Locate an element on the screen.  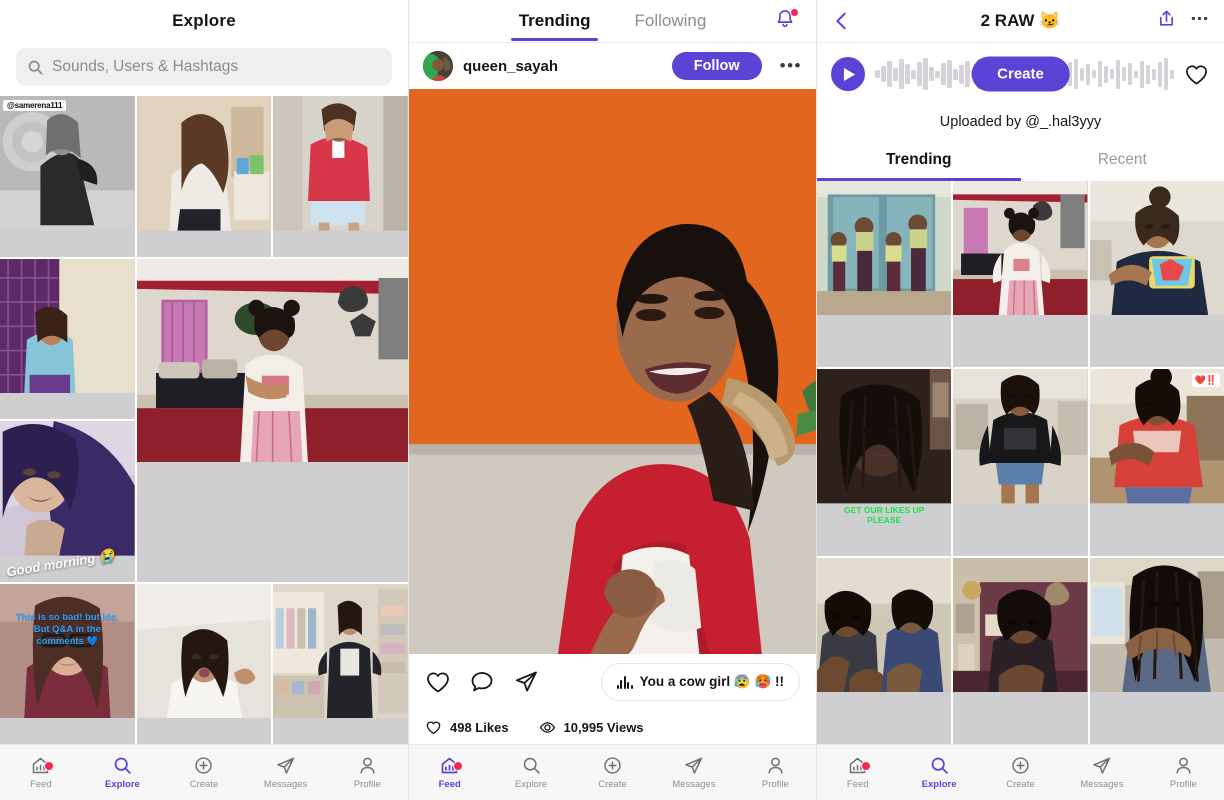
post-actions: You a cow girl 😰 🥵 !! is located at coordinates (612, 682).